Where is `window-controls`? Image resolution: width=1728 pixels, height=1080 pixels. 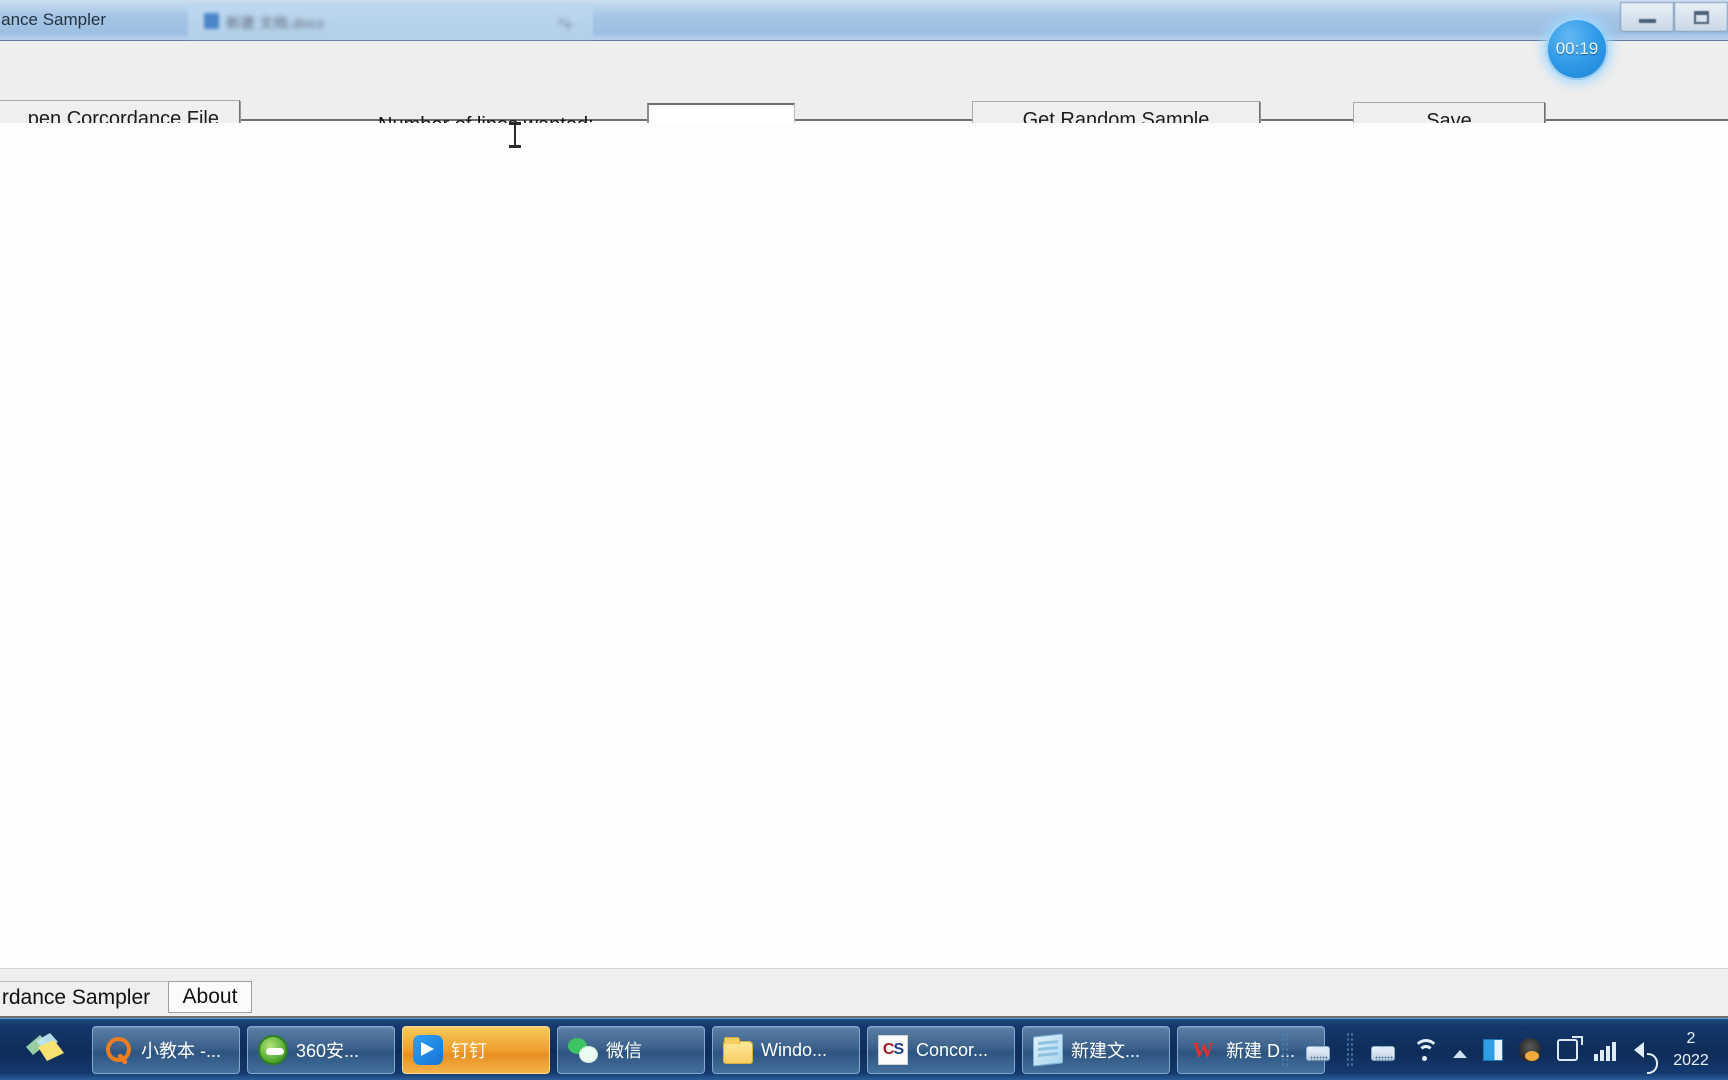 window-controls is located at coordinates (1674, 17).